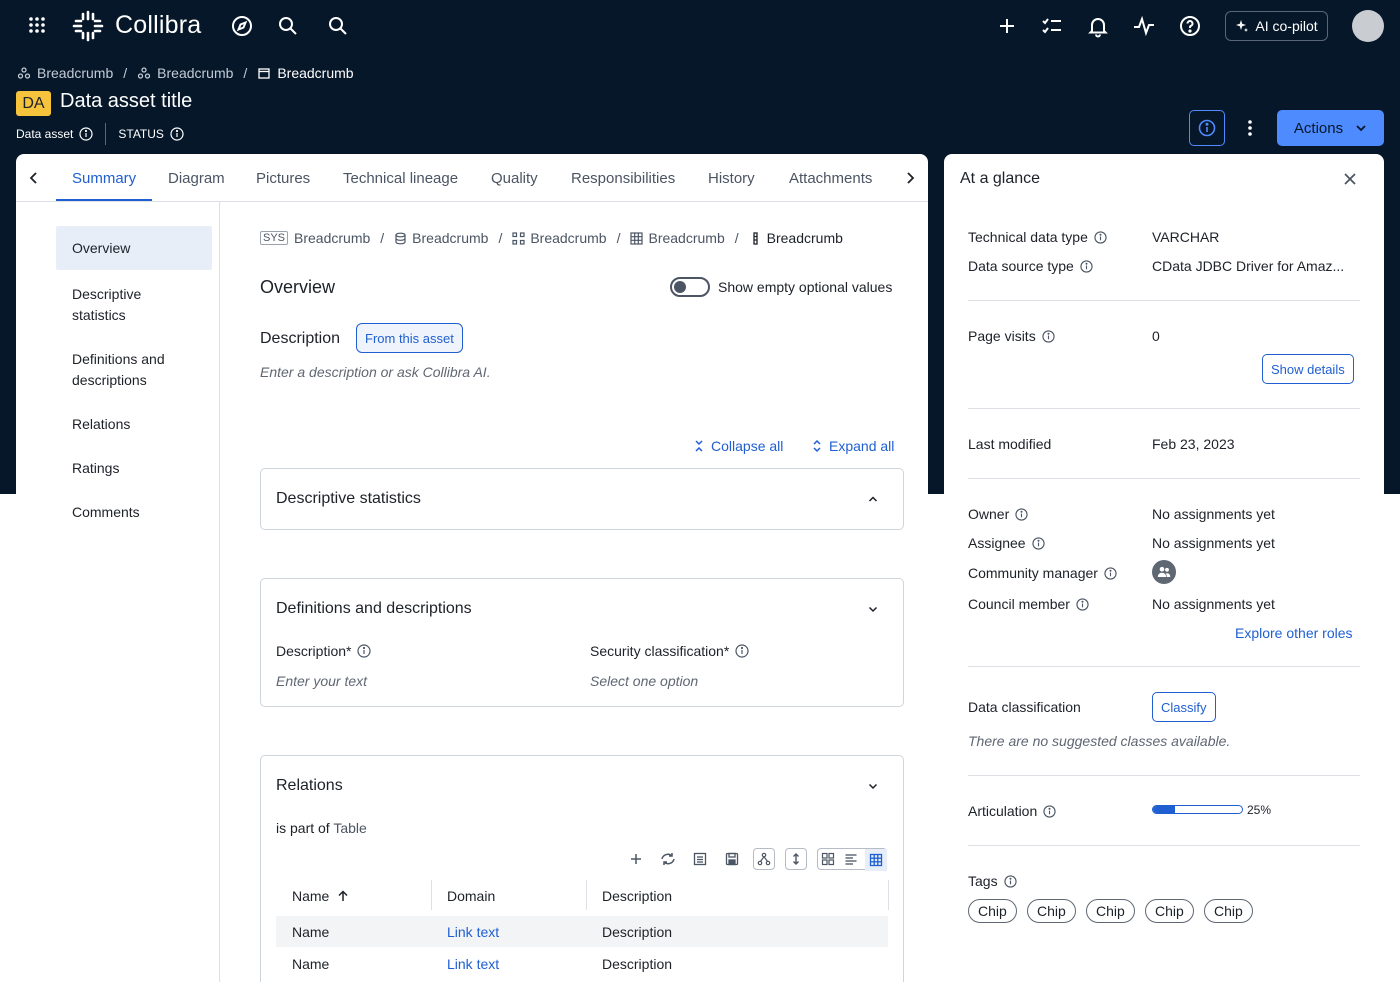  I want to click on grid-view-icon, so click(828, 859).